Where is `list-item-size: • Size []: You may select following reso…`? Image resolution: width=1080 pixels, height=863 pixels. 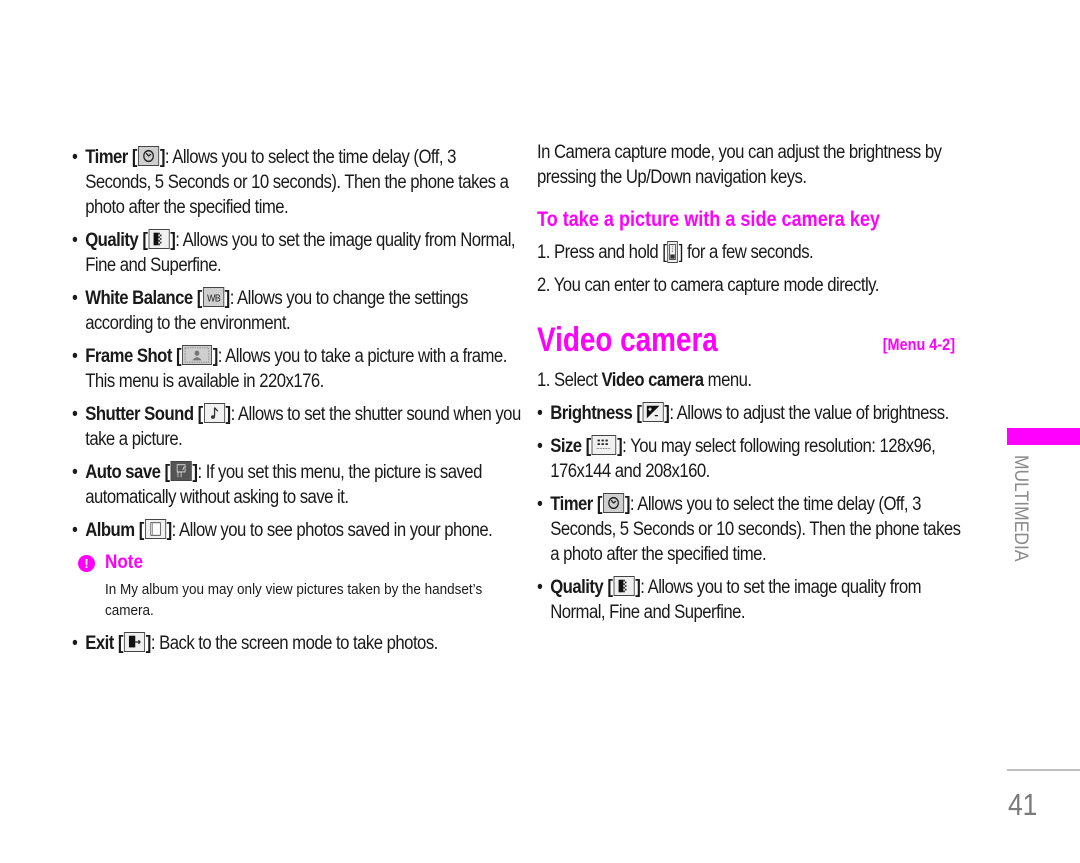 list-item-size: • Size []: You may select following reso… is located at coordinates (736, 458).